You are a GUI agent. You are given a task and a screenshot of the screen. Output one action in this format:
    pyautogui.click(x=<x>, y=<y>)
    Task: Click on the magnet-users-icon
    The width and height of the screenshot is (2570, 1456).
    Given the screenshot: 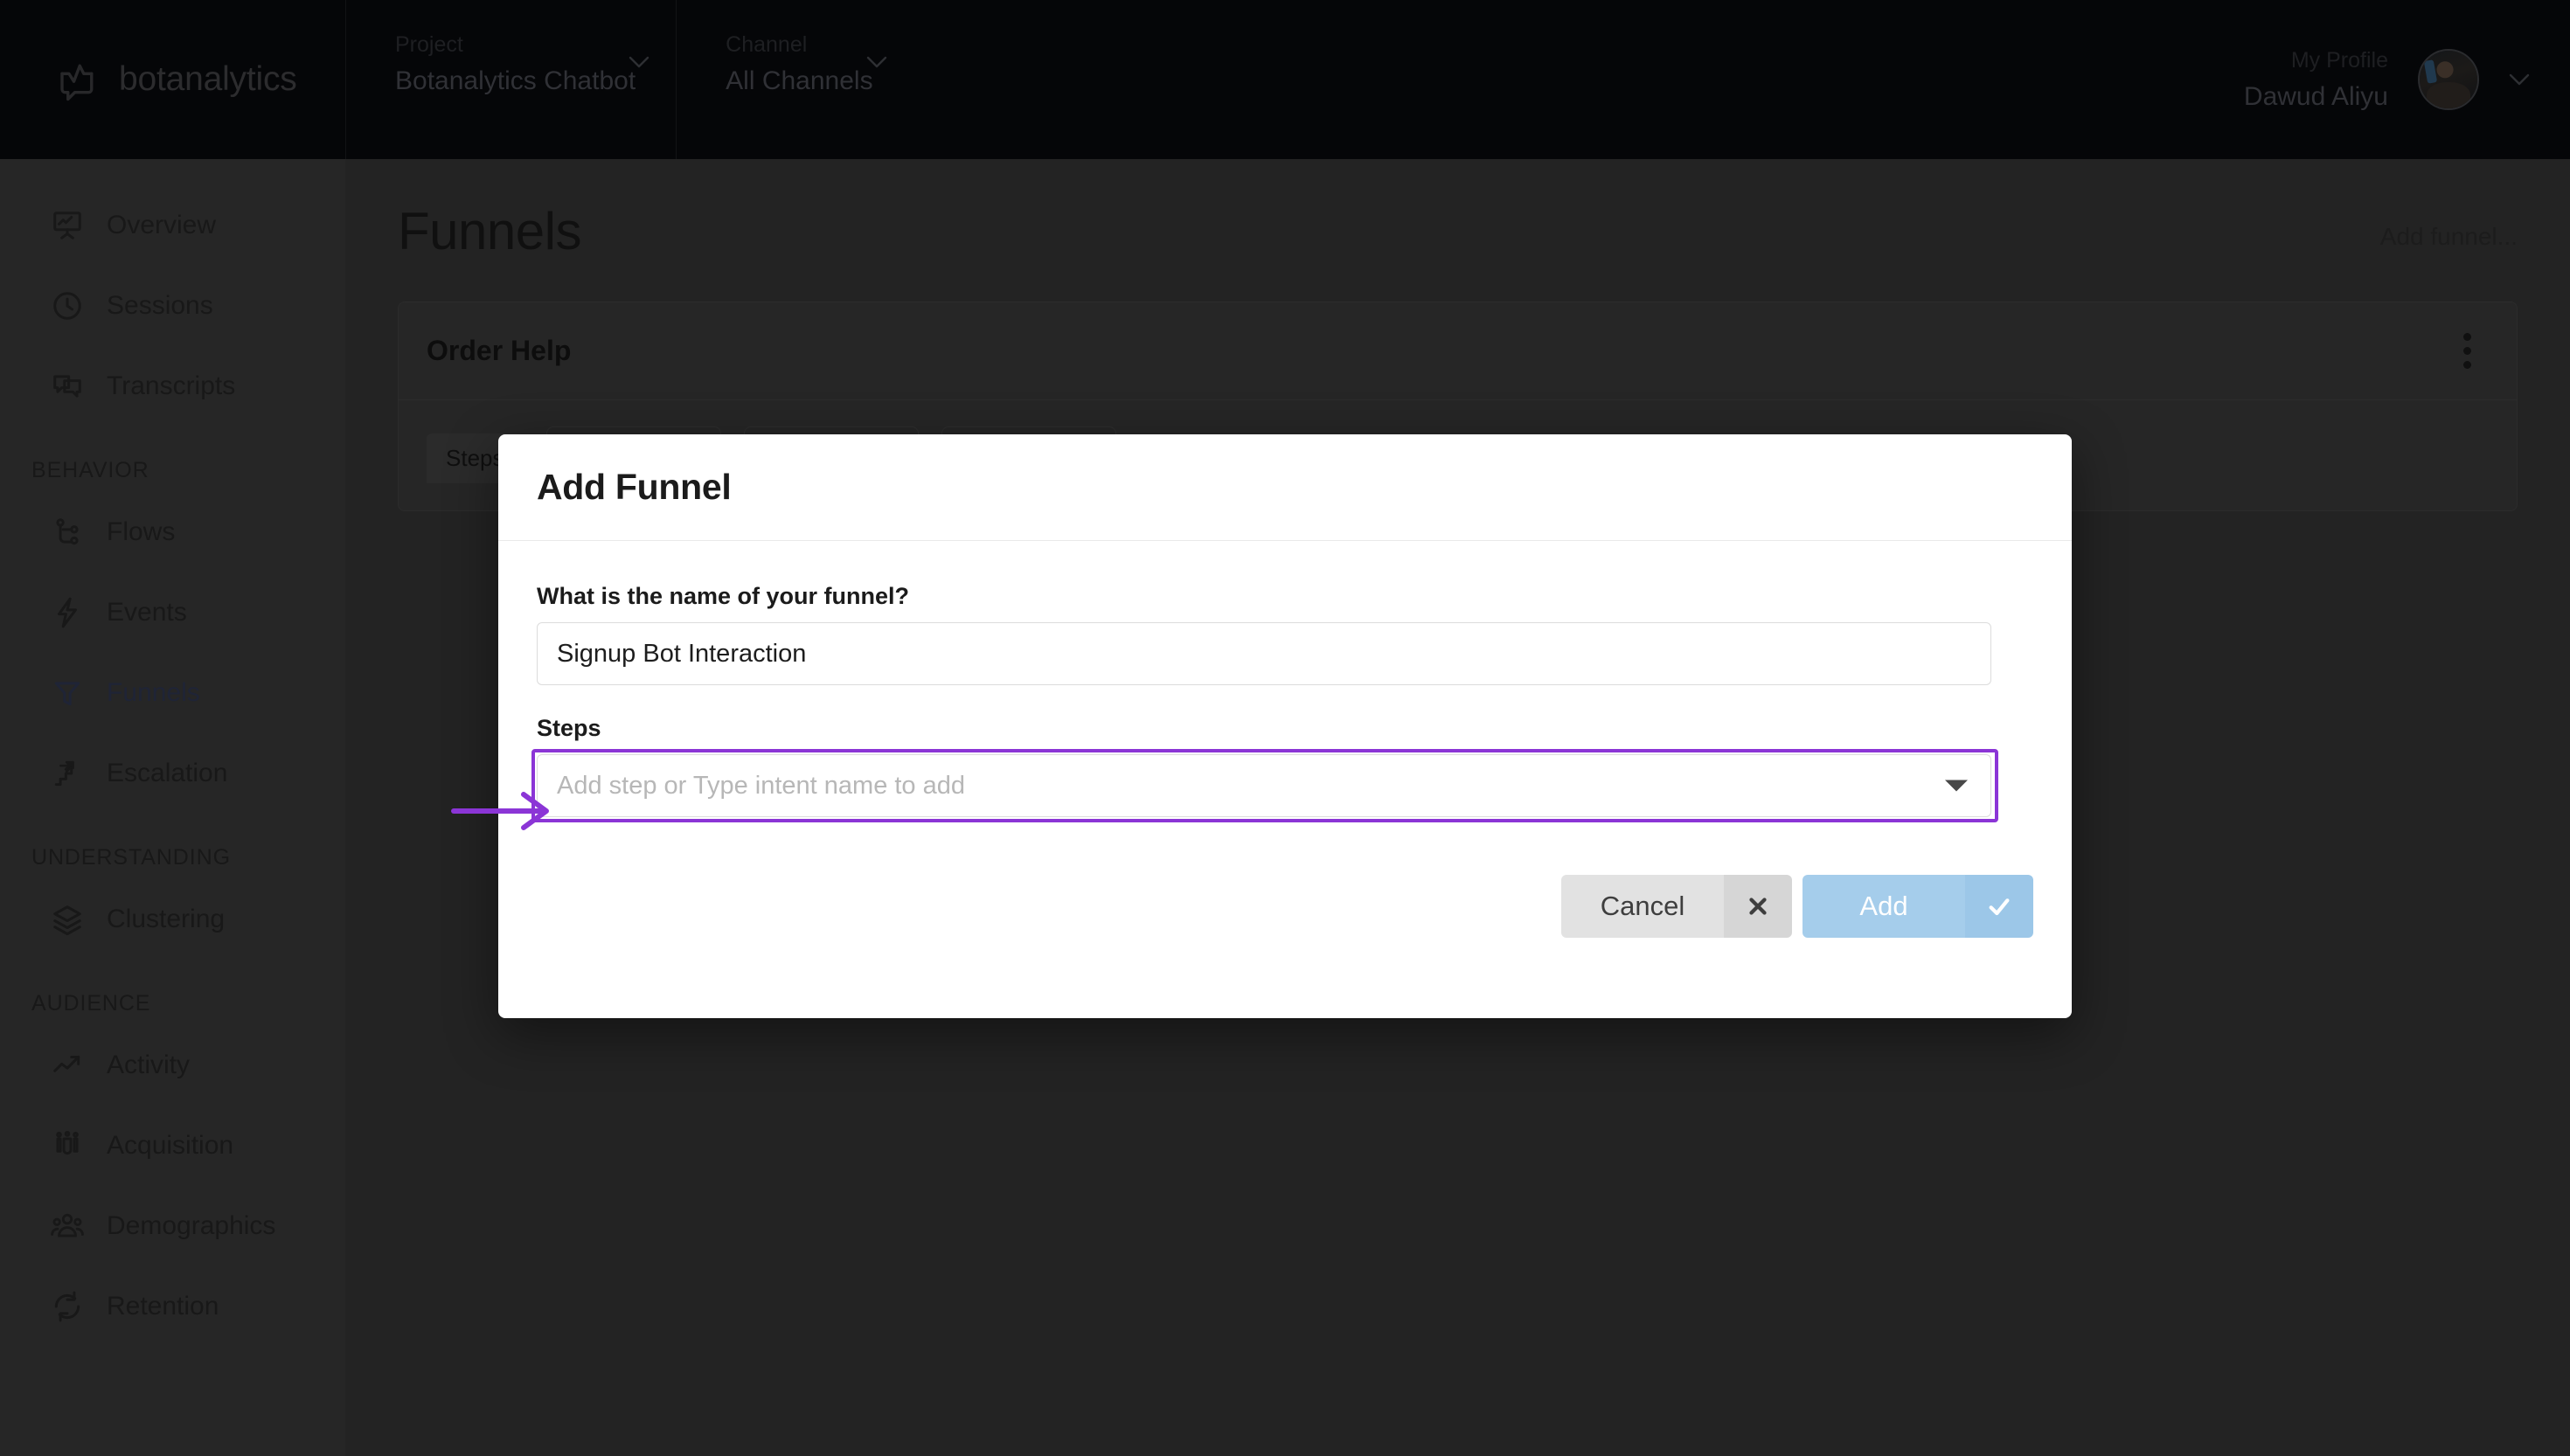 What is the action you would take?
    pyautogui.click(x=67, y=1145)
    